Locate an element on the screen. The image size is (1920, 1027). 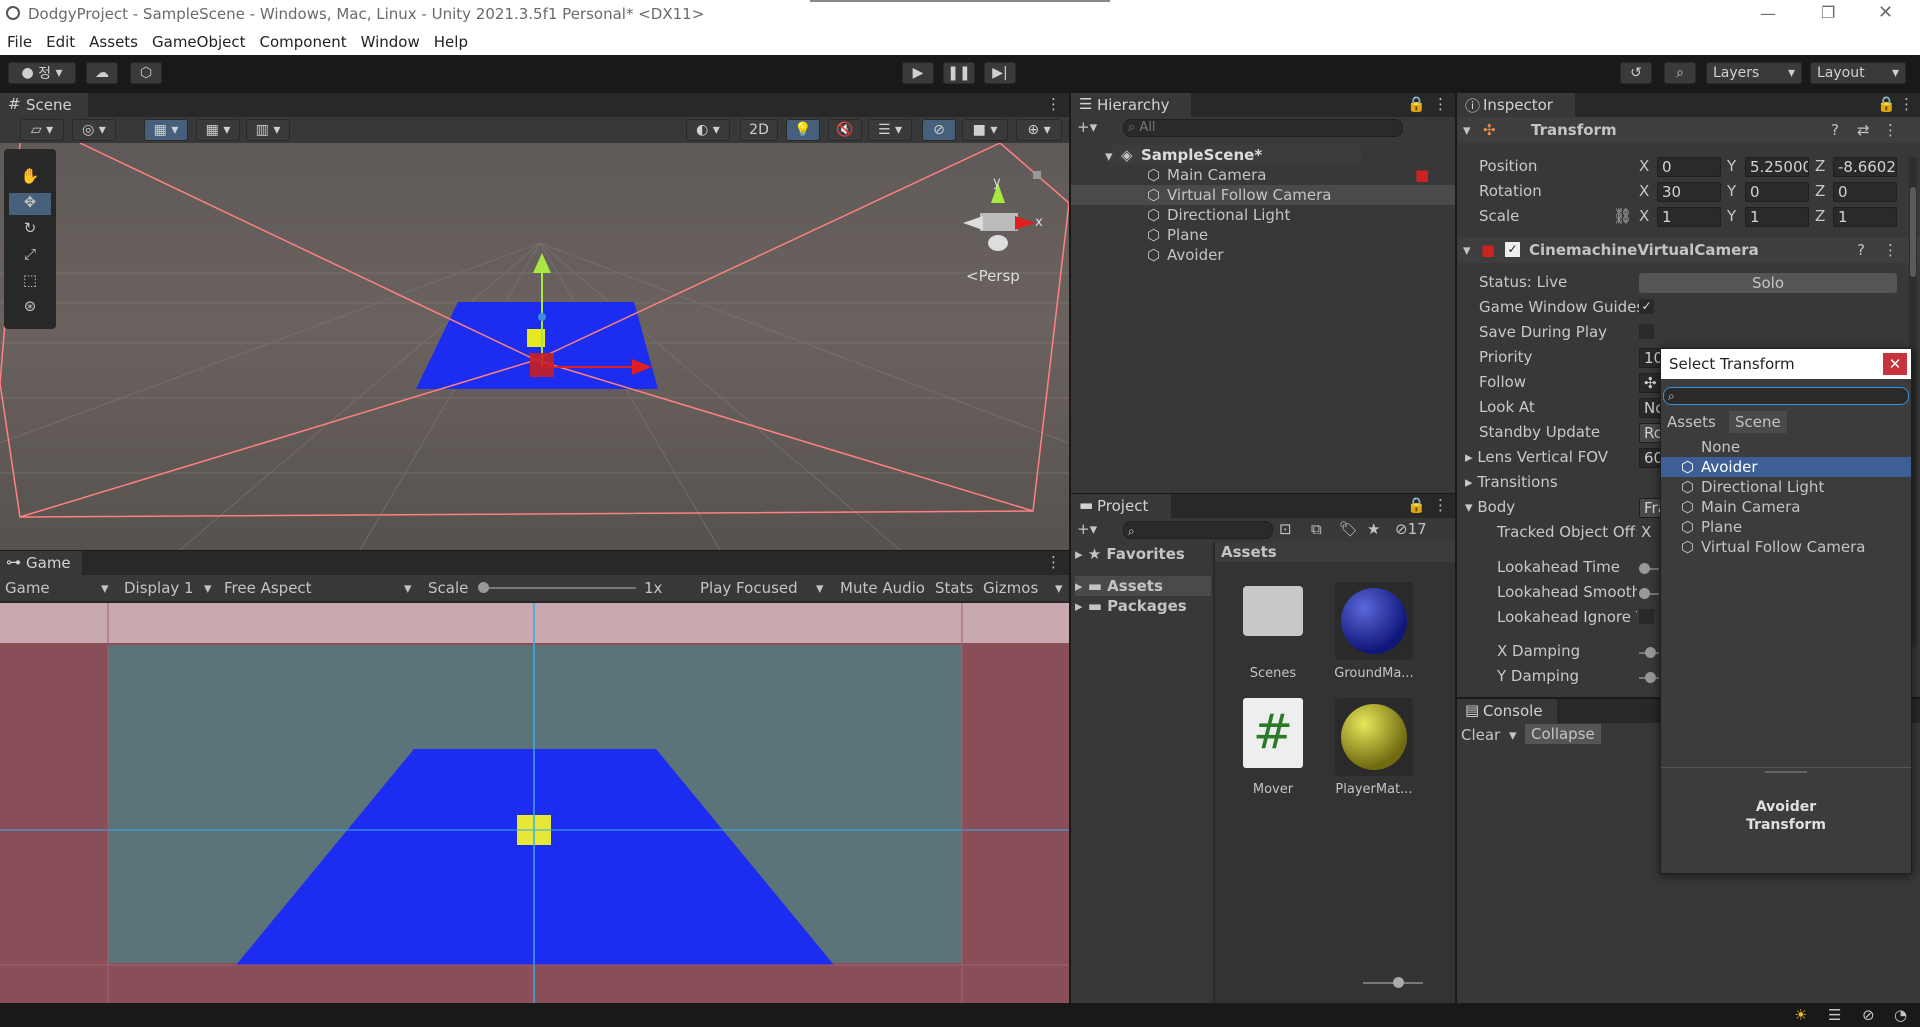
mute-audio-toggle: Mute Audio is located at coordinates (882, 588).